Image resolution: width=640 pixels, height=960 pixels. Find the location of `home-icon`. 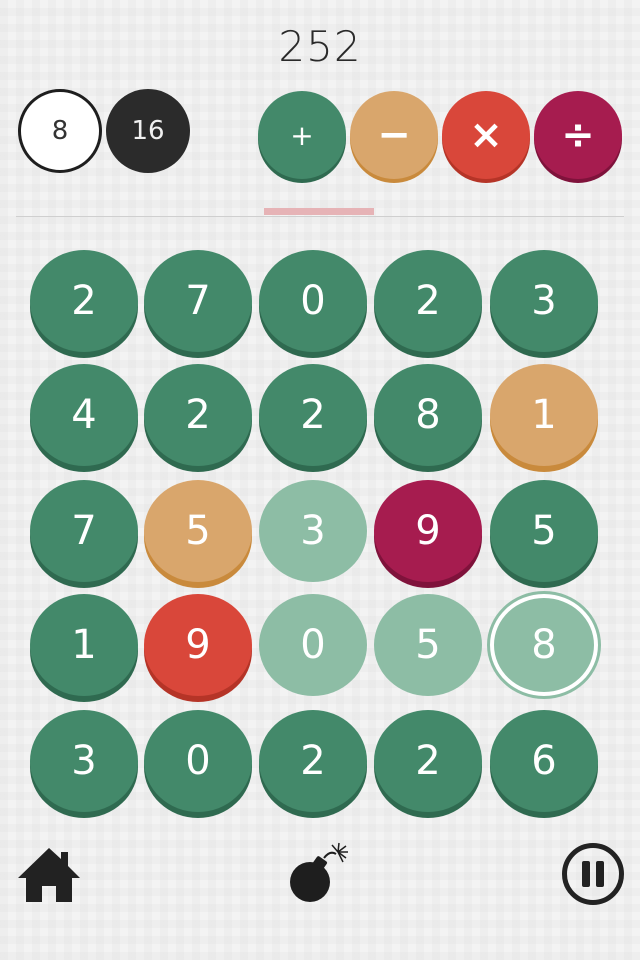

home-icon is located at coordinates (49, 875).